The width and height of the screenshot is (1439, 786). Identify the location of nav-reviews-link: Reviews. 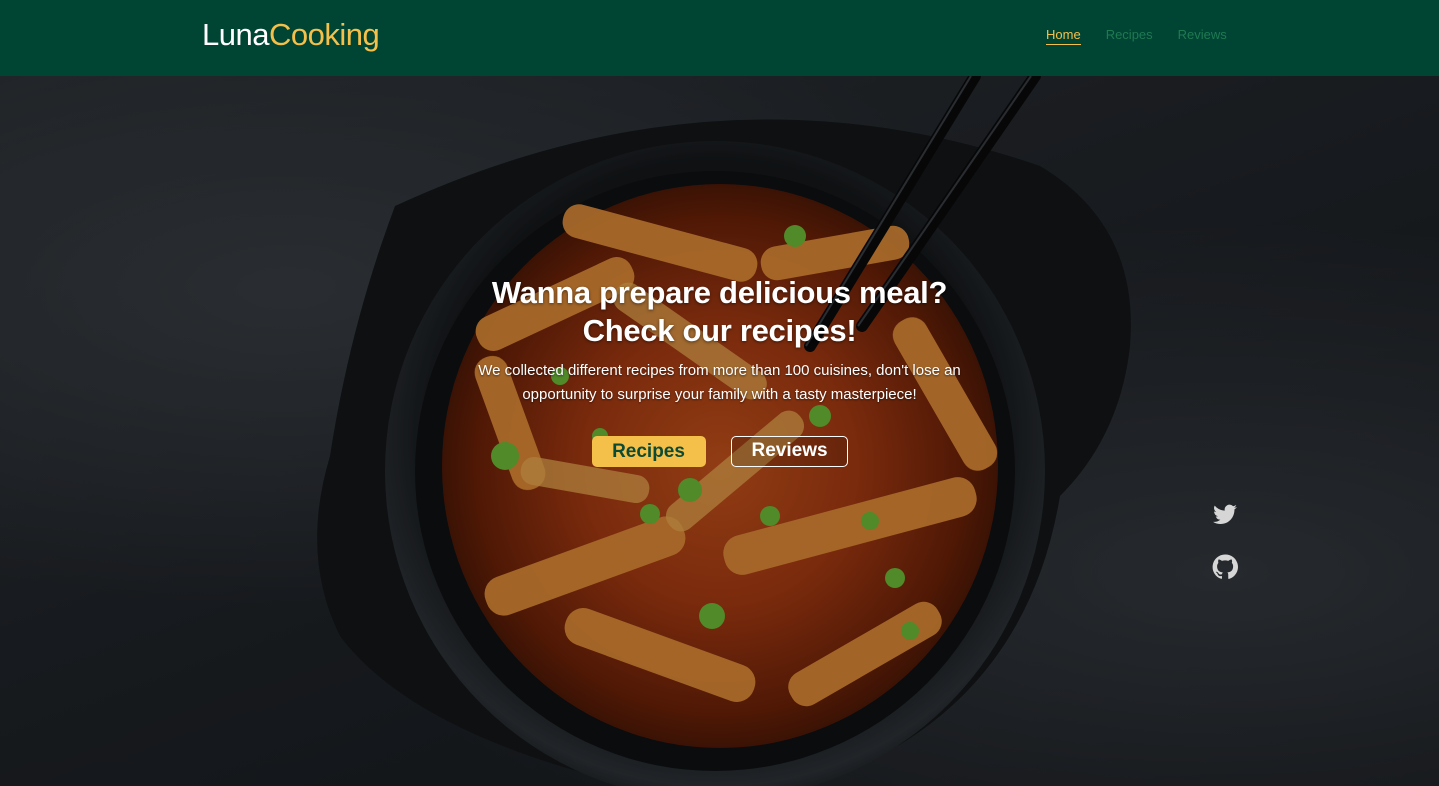
(1202, 36).